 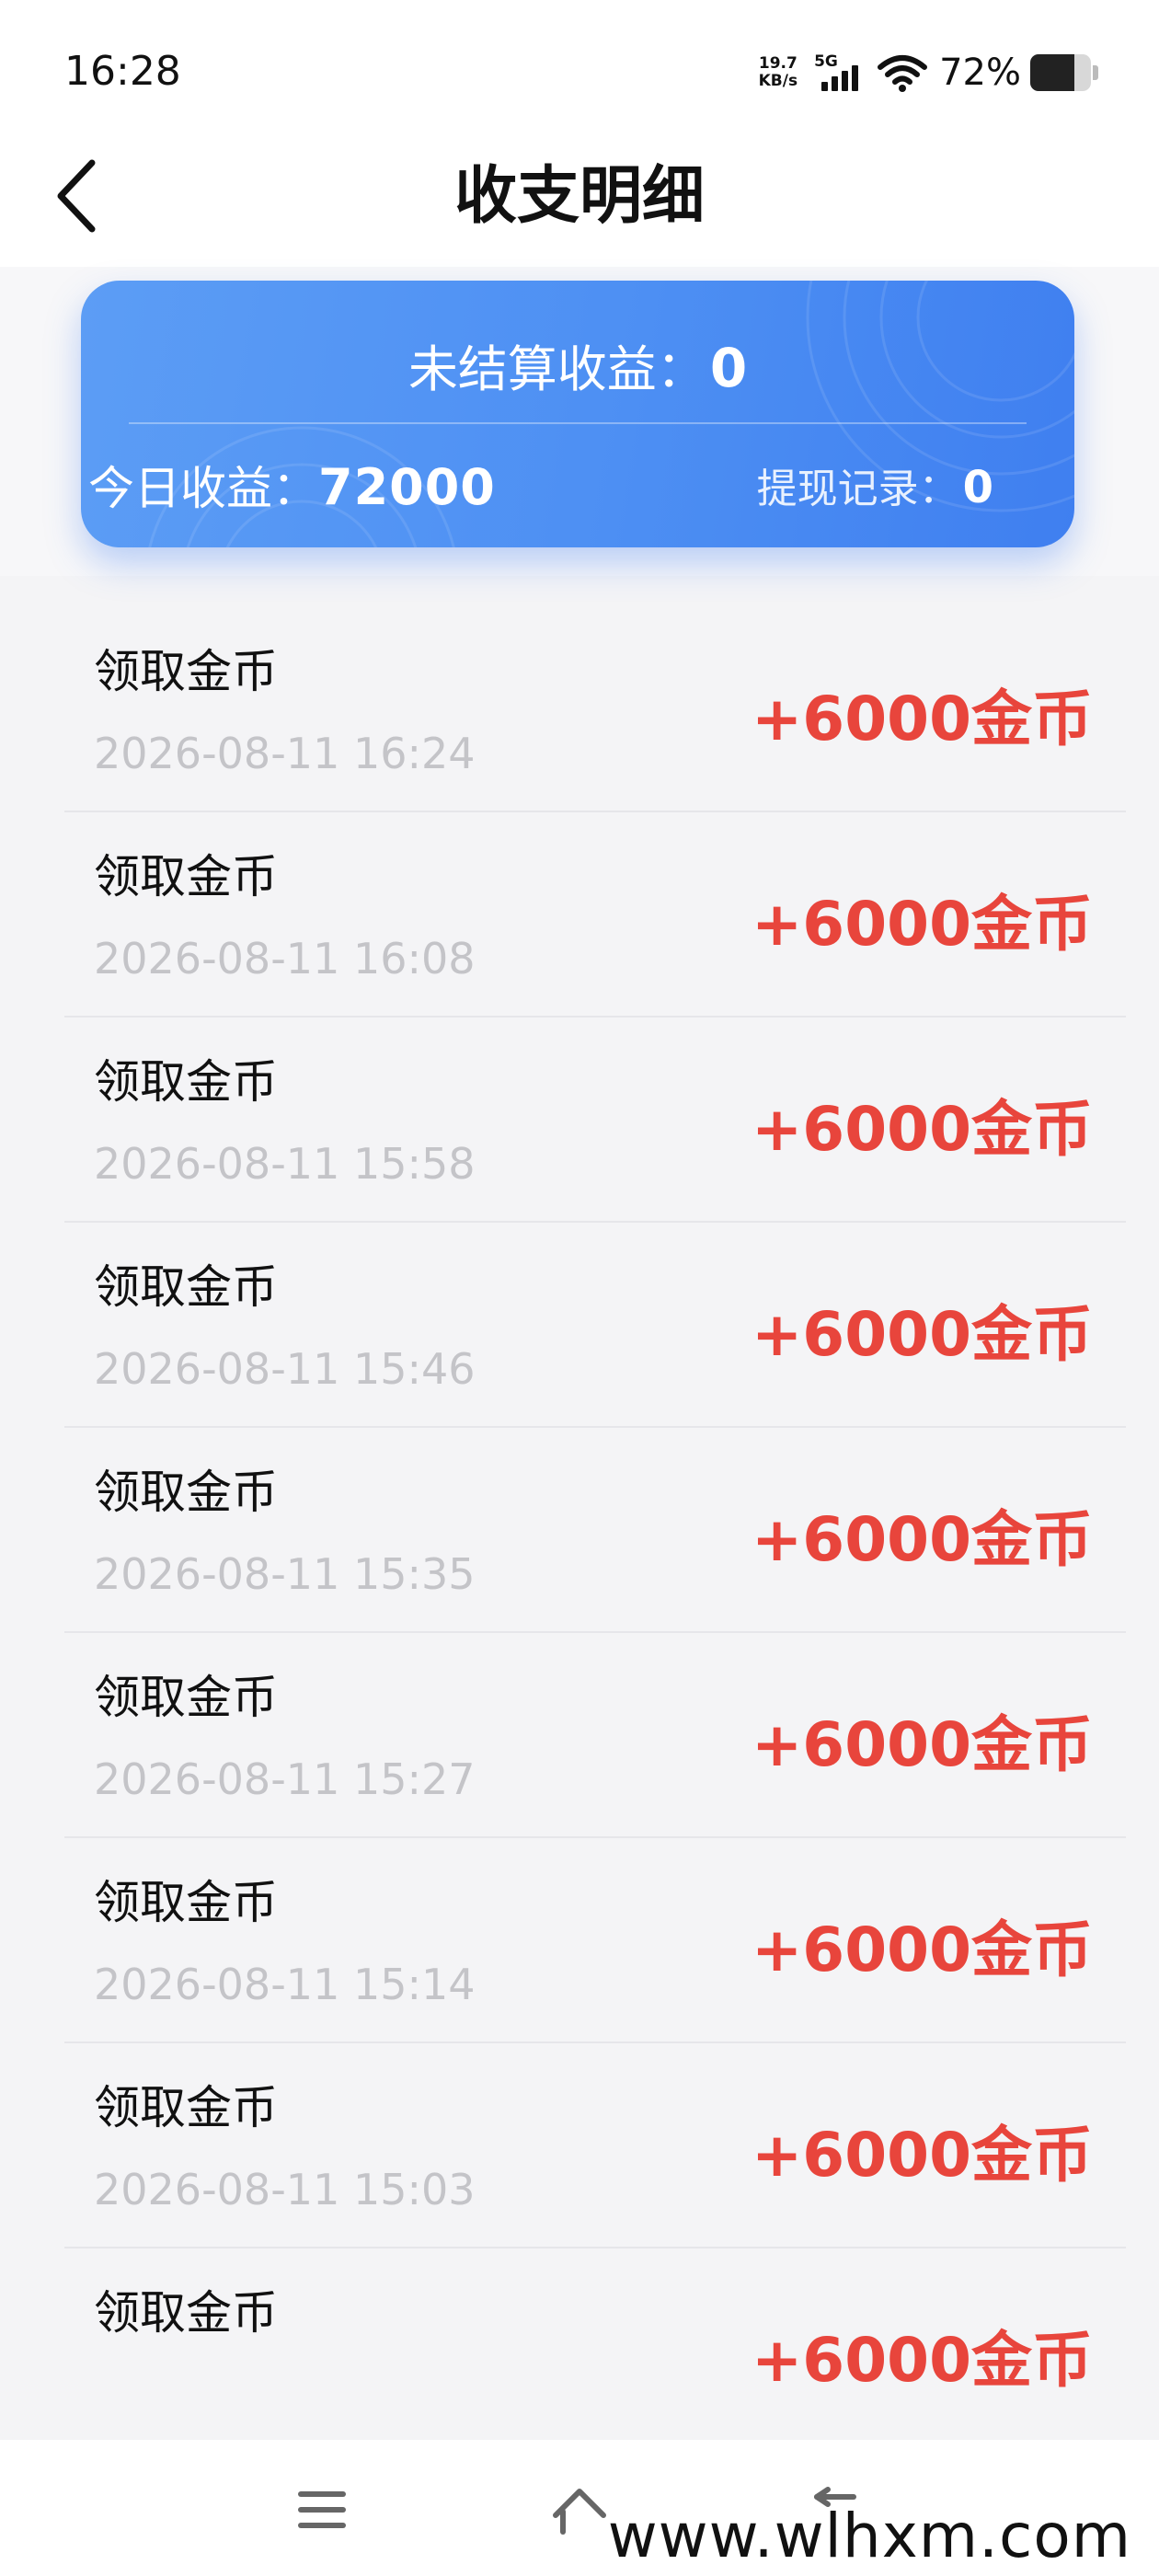 I want to click on list-item: 领取金币 2026-08-11 15:35 +6000金币, so click(x=595, y=1530).